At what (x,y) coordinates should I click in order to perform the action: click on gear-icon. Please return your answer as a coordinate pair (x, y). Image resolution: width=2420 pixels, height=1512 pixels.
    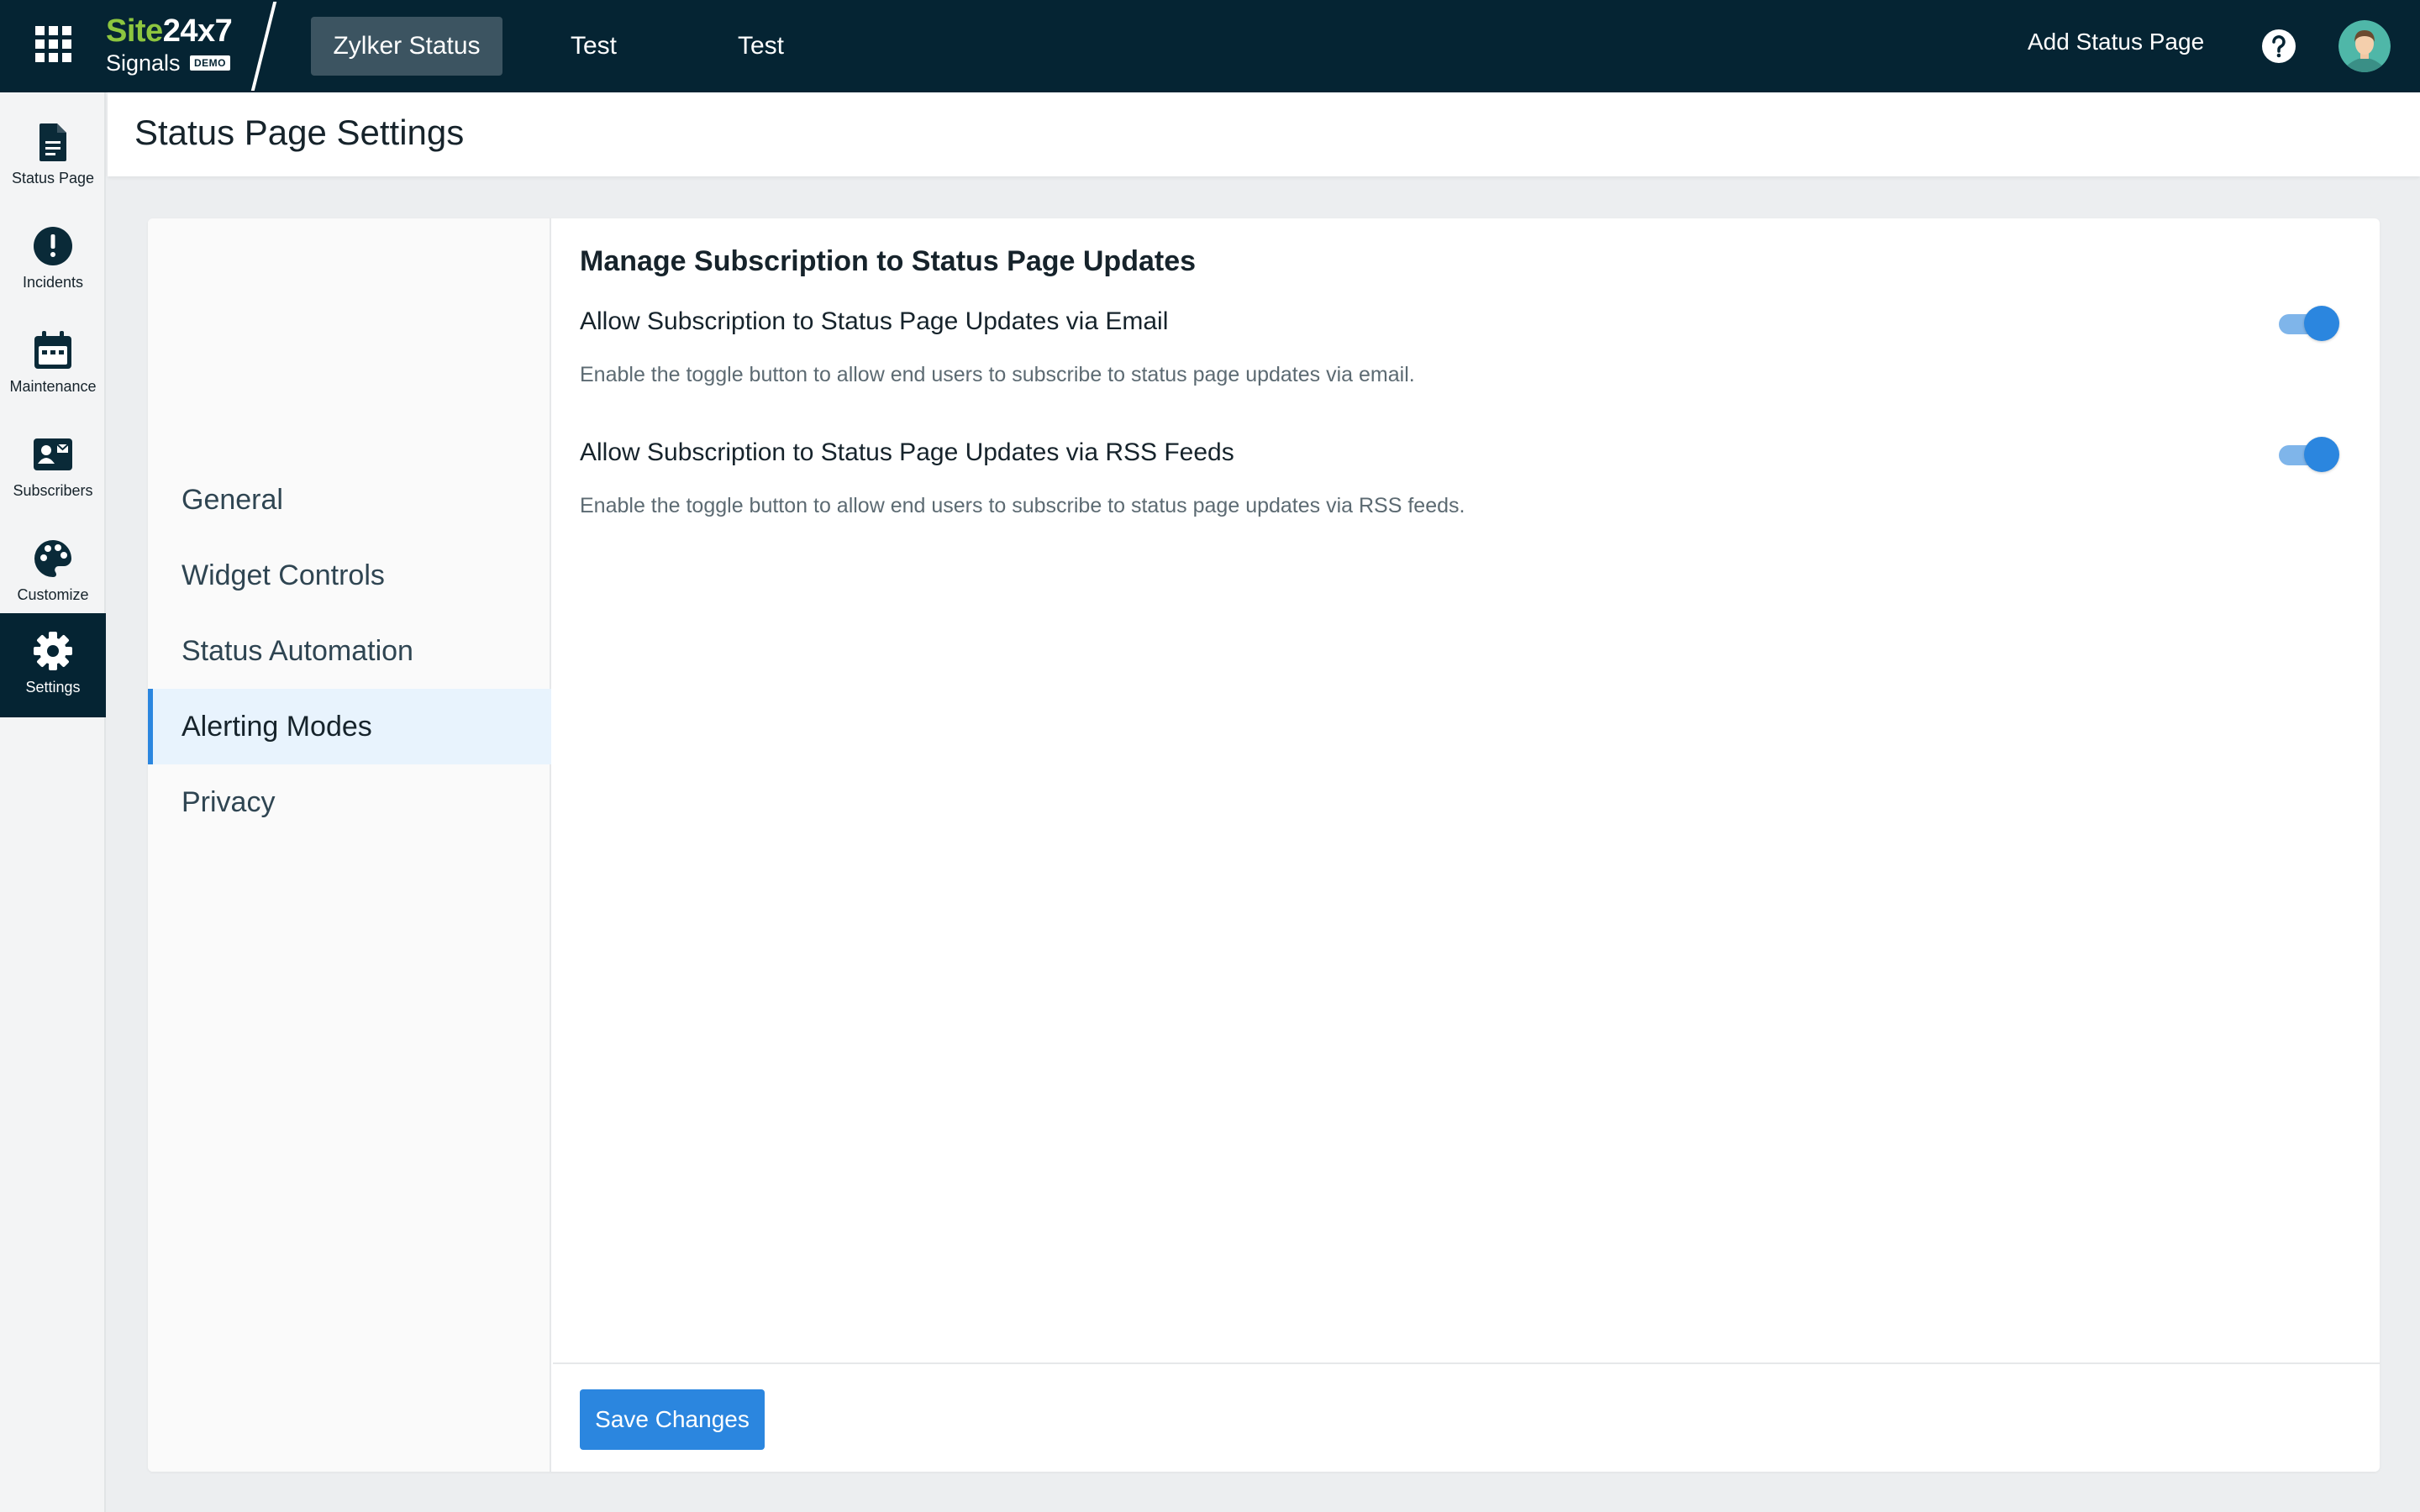
    Looking at the image, I should click on (53, 651).